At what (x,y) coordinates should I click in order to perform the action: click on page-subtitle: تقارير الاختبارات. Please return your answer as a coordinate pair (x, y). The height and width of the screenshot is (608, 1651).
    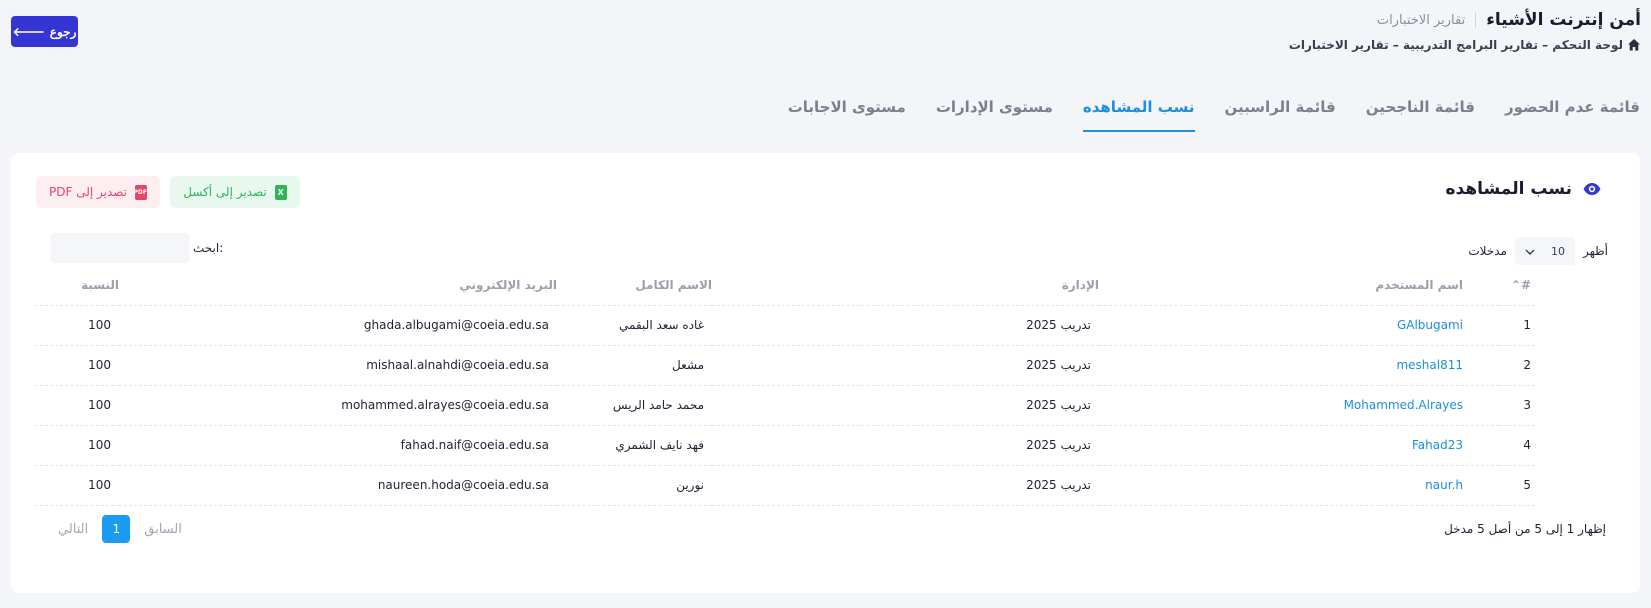
    Looking at the image, I should click on (1421, 20).